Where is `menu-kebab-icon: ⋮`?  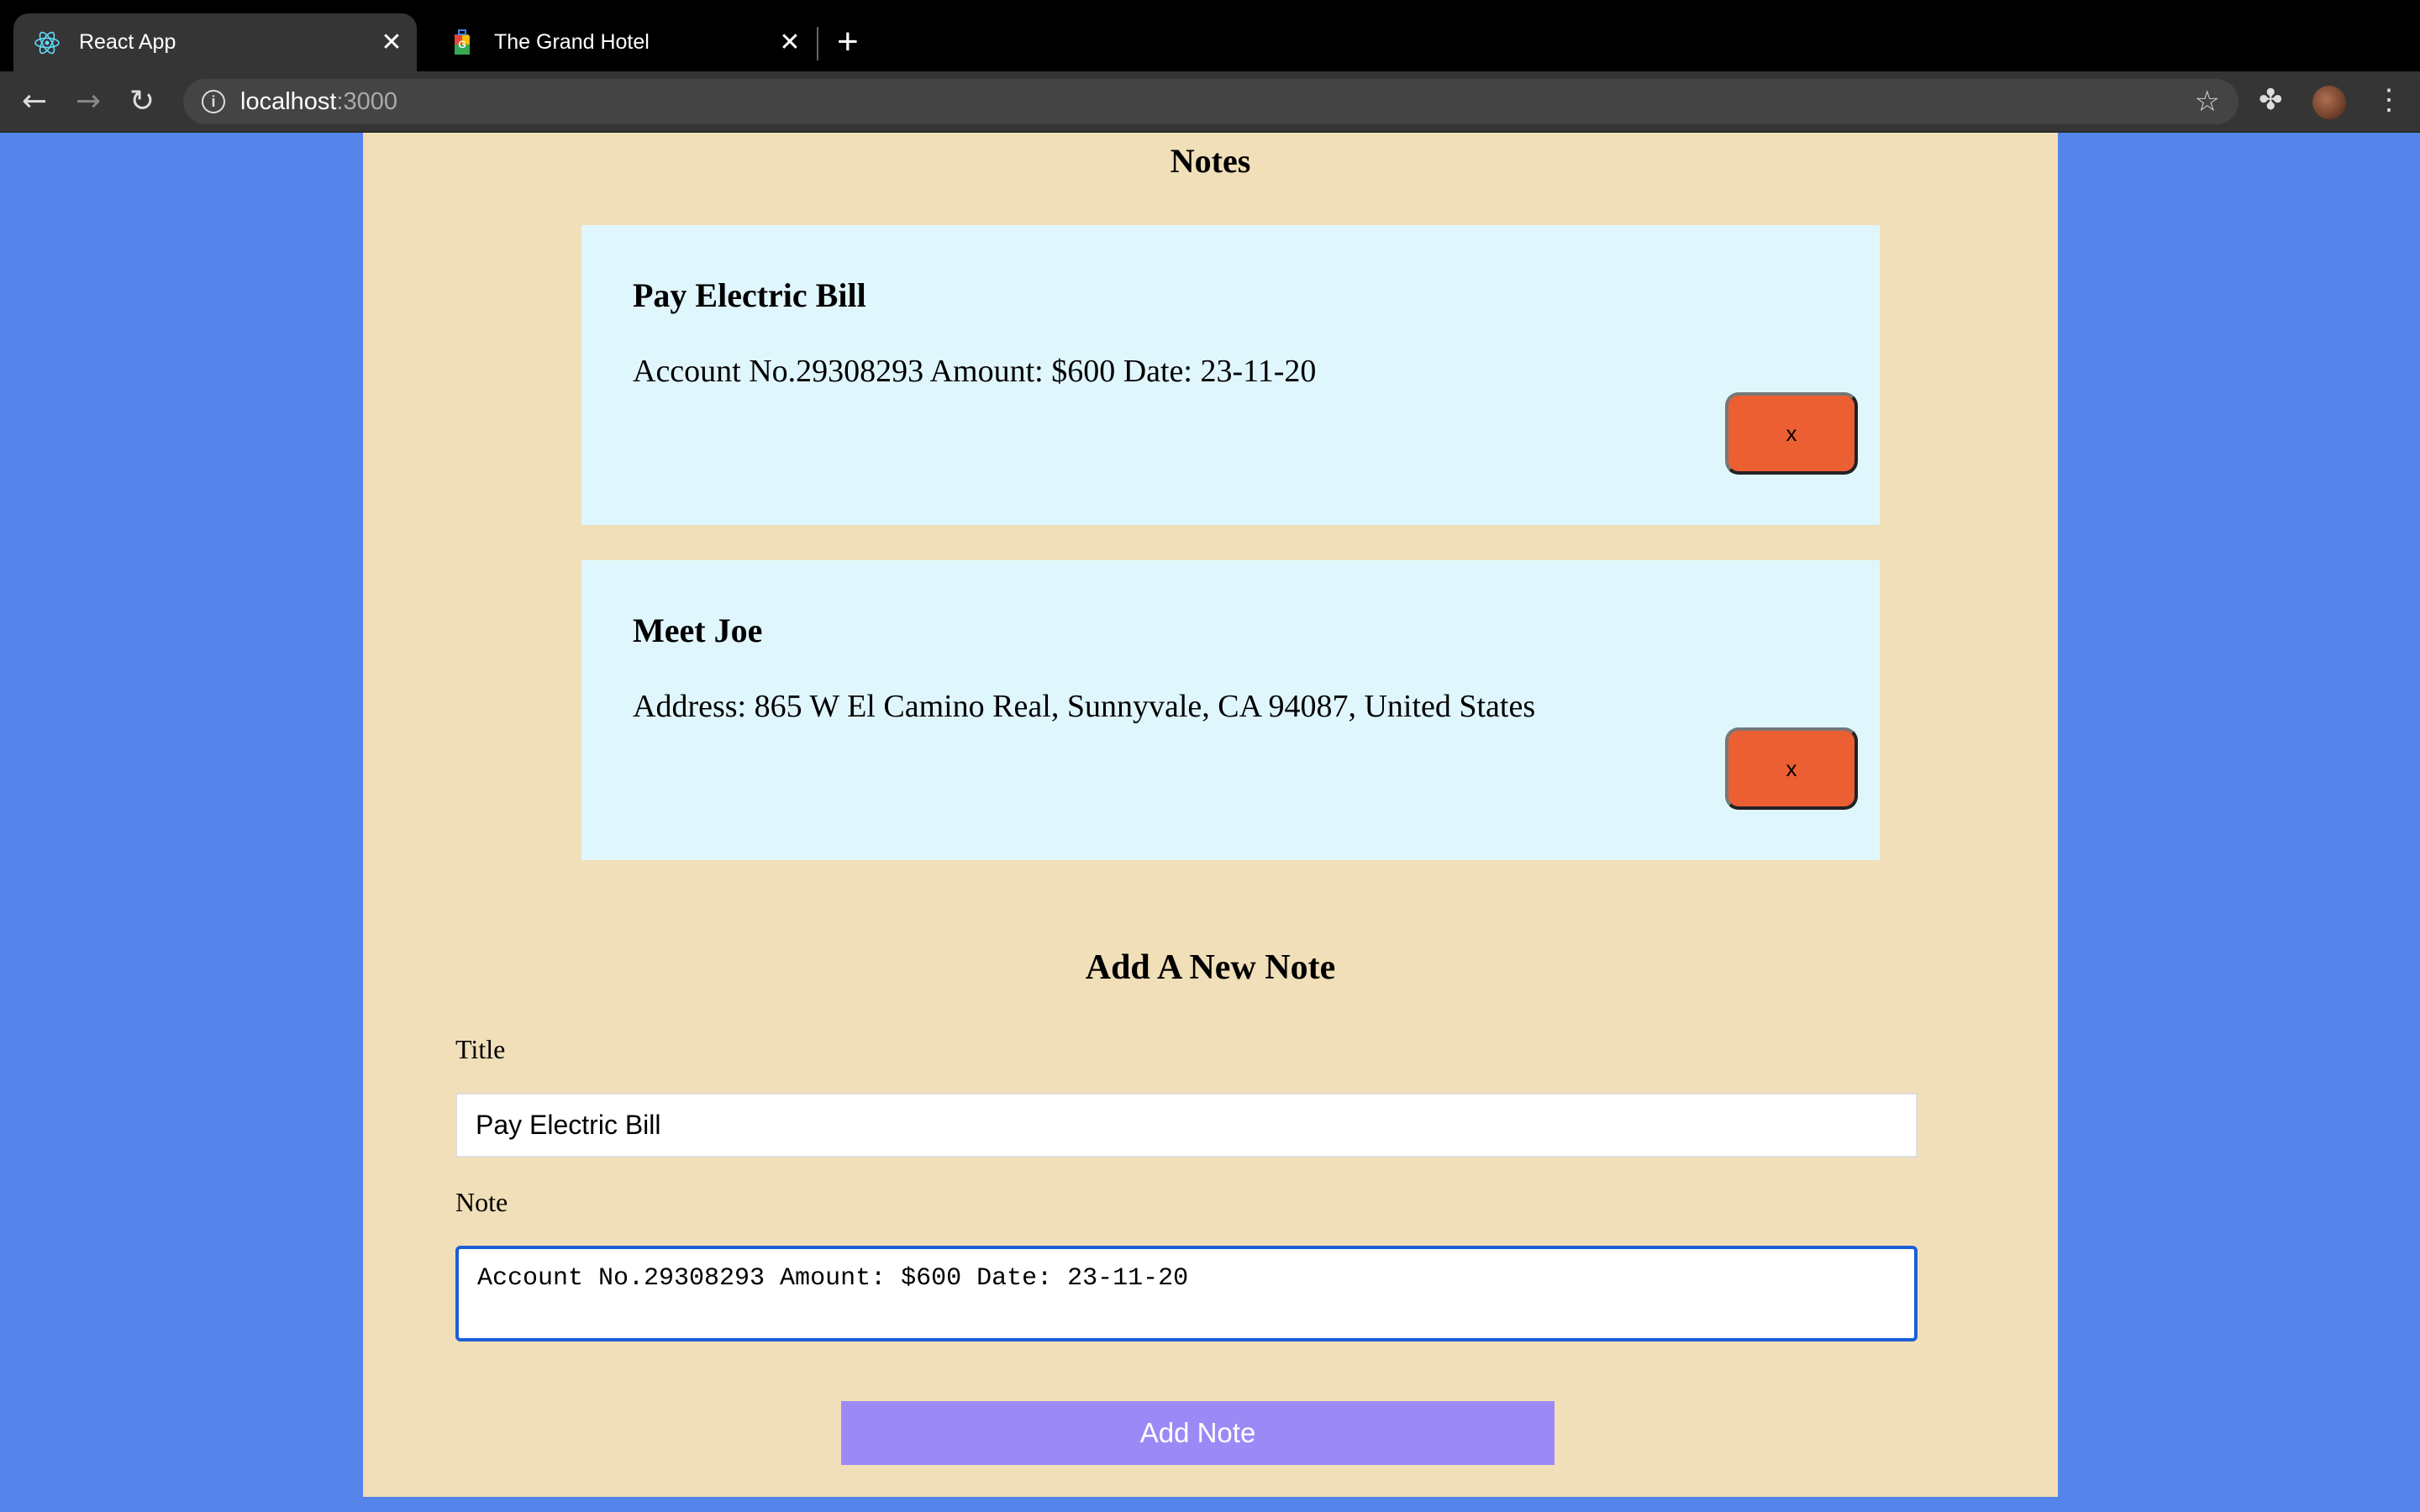 menu-kebab-icon: ⋮ is located at coordinates (2389, 100).